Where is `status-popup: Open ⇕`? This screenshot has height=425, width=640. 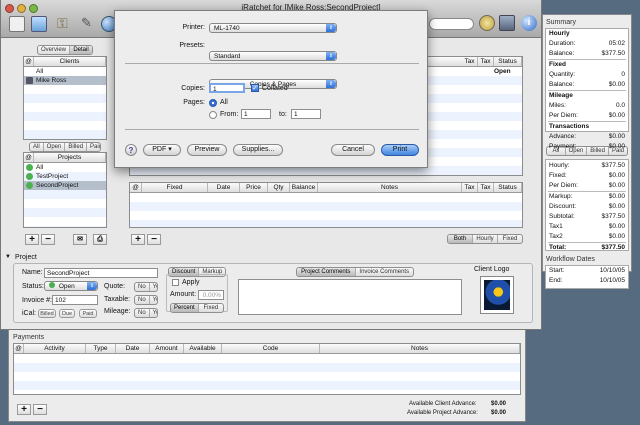 status-popup: Open ⇕ is located at coordinates (71, 286).